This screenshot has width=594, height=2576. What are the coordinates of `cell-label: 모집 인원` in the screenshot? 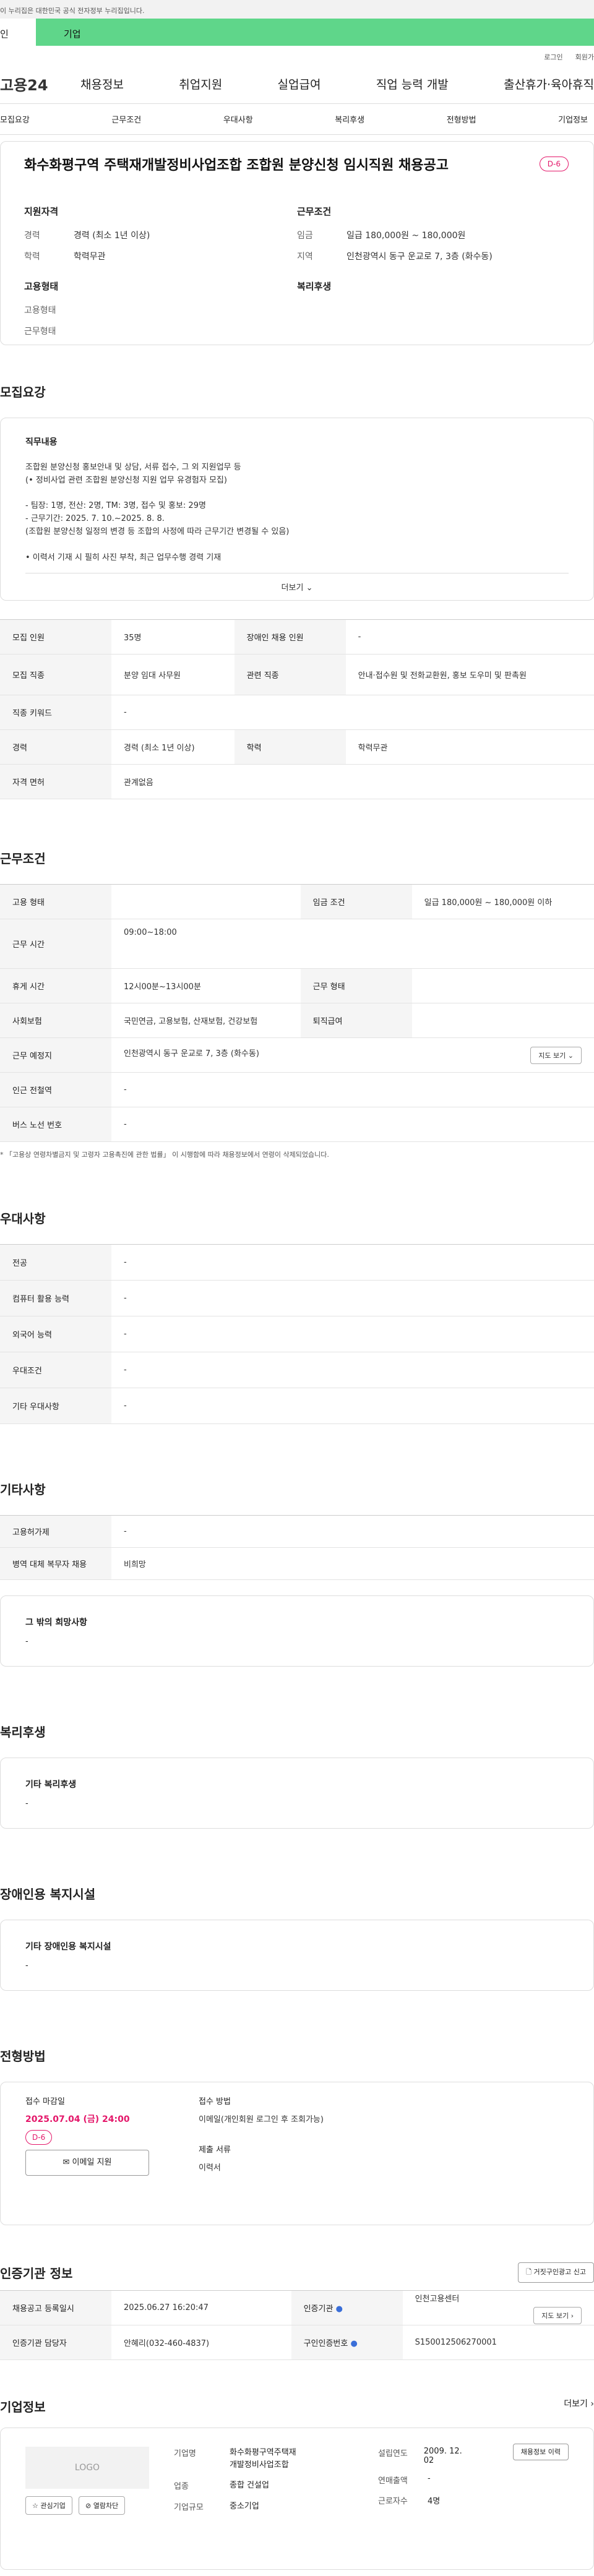 It's located at (55, 637).